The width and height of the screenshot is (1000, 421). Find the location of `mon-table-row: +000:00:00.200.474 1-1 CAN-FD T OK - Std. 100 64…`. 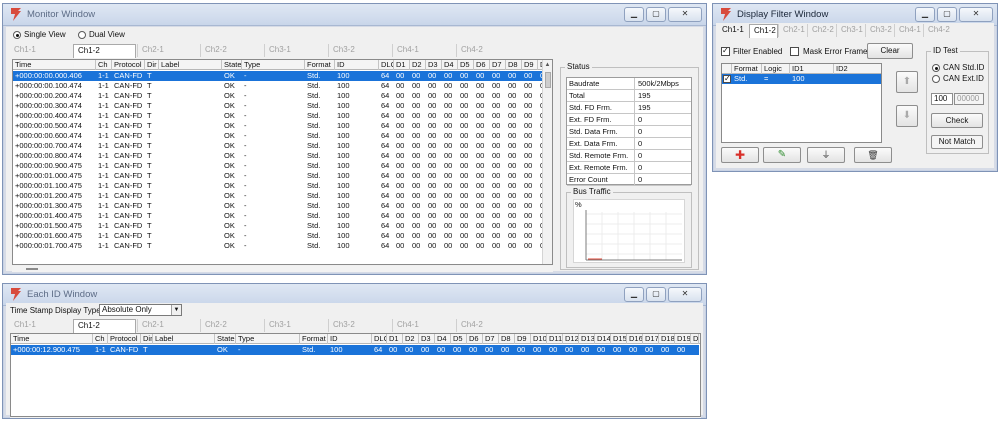

mon-table-row: +000:00:00.200.474 1-1 CAN-FD T OK - Std. 100 64… is located at coordinates (280, 96).